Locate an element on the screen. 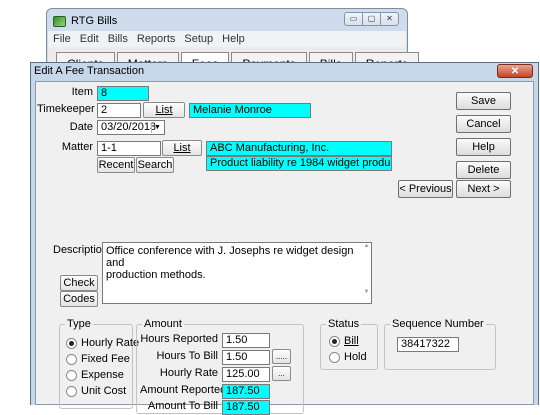  next-label: Next > is located at coordinates (483, 189).